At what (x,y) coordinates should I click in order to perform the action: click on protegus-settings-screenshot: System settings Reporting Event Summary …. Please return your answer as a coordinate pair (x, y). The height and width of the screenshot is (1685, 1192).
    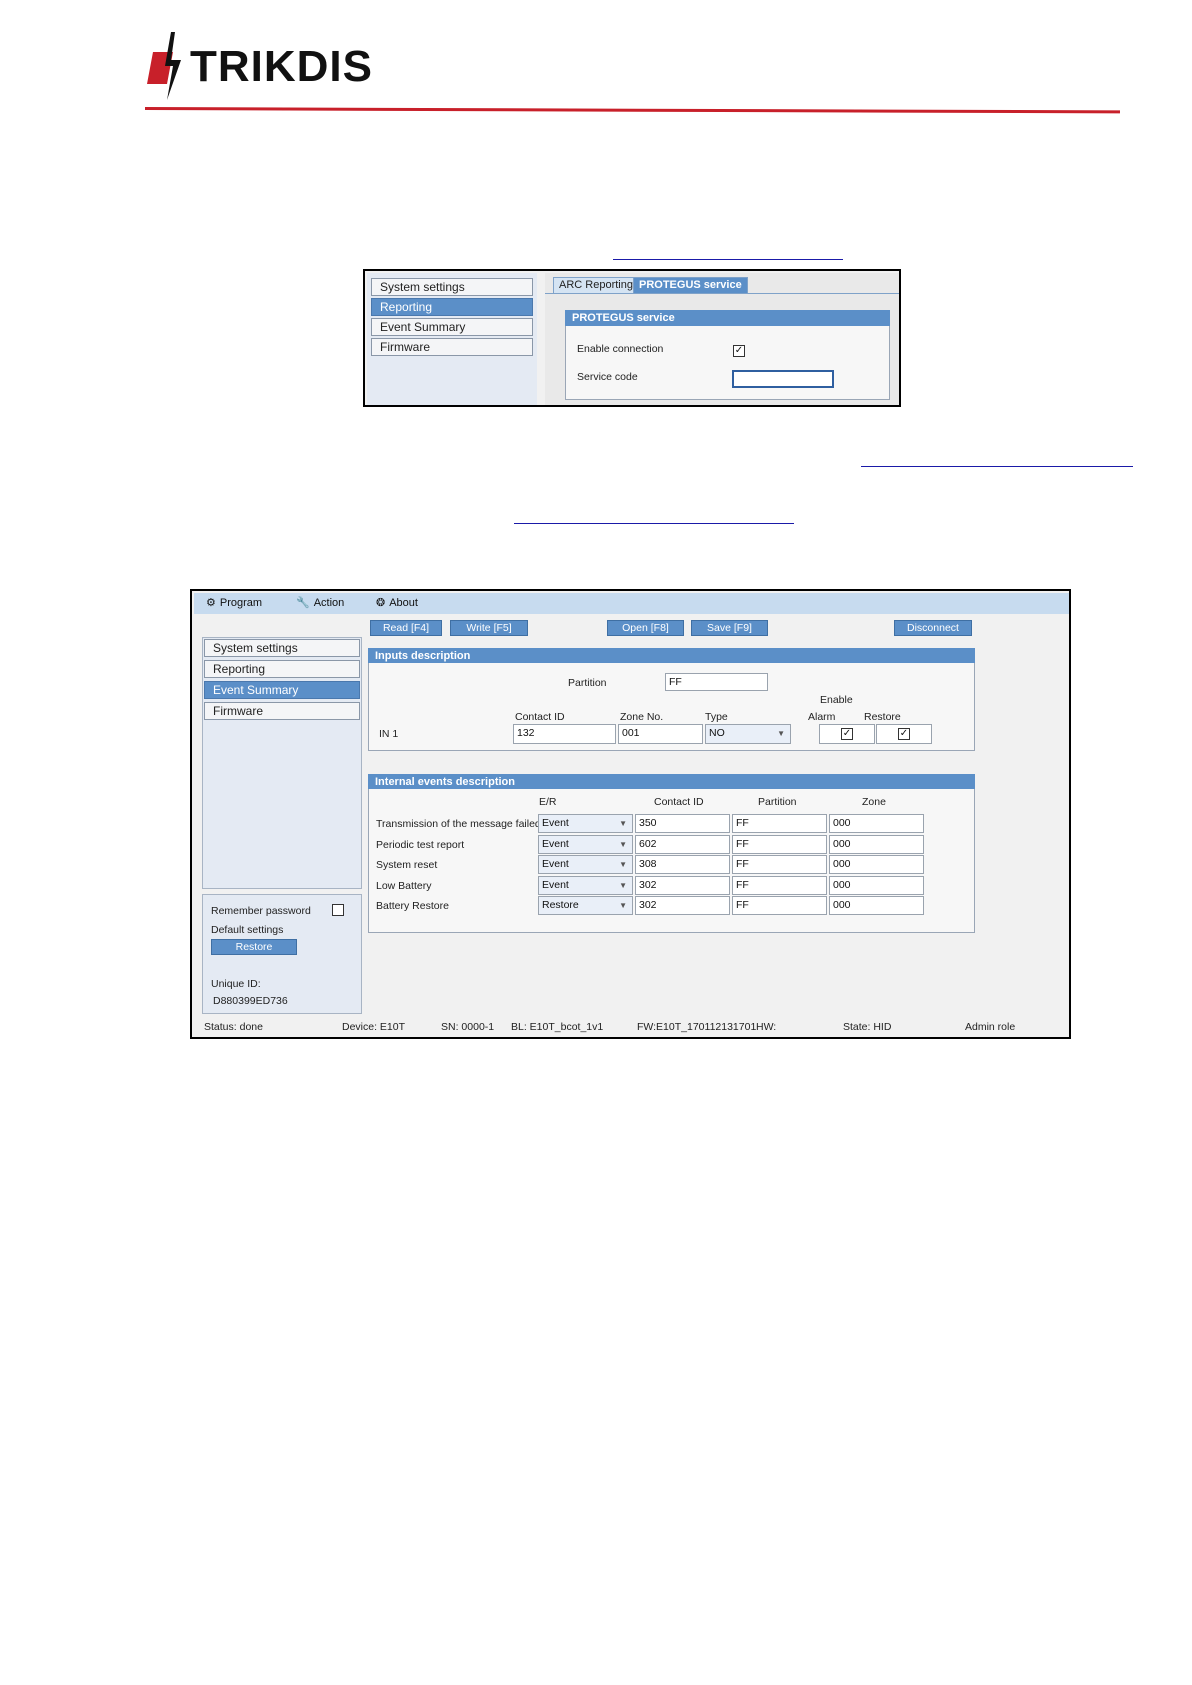
    Looking at the image, I should click on (632, 338).